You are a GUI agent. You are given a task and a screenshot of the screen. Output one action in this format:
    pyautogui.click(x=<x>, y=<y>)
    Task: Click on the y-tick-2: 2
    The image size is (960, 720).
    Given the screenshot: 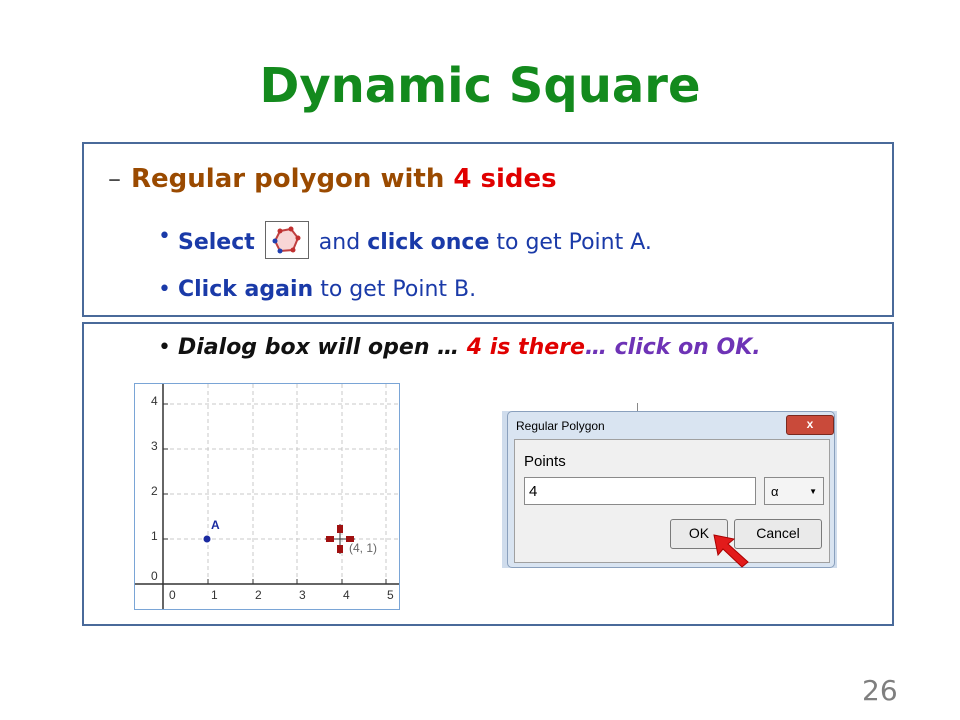 What is the action you would take?
    pyautogui.click(x=154, y=491)
    